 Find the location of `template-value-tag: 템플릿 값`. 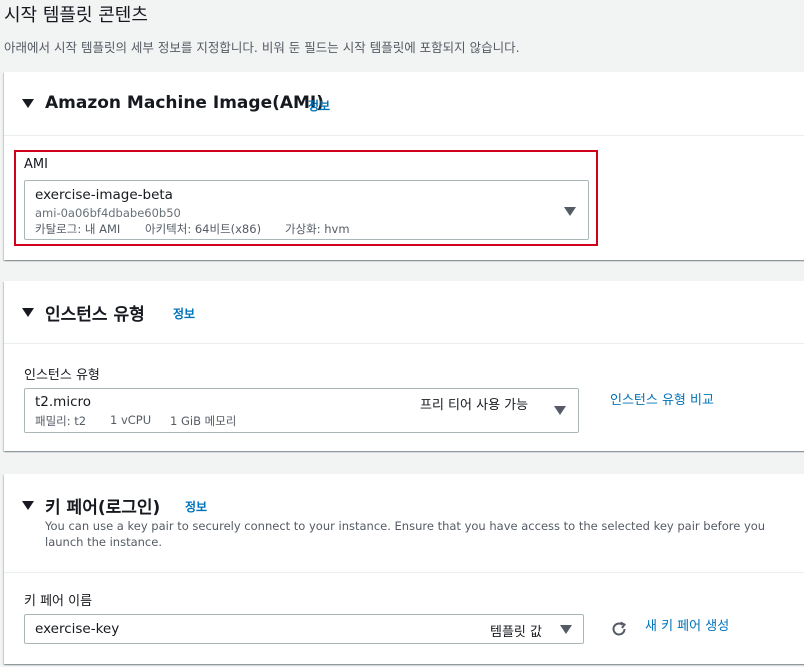

template-value-tag: 템플릿 값 is located at coordinates (516, 632).